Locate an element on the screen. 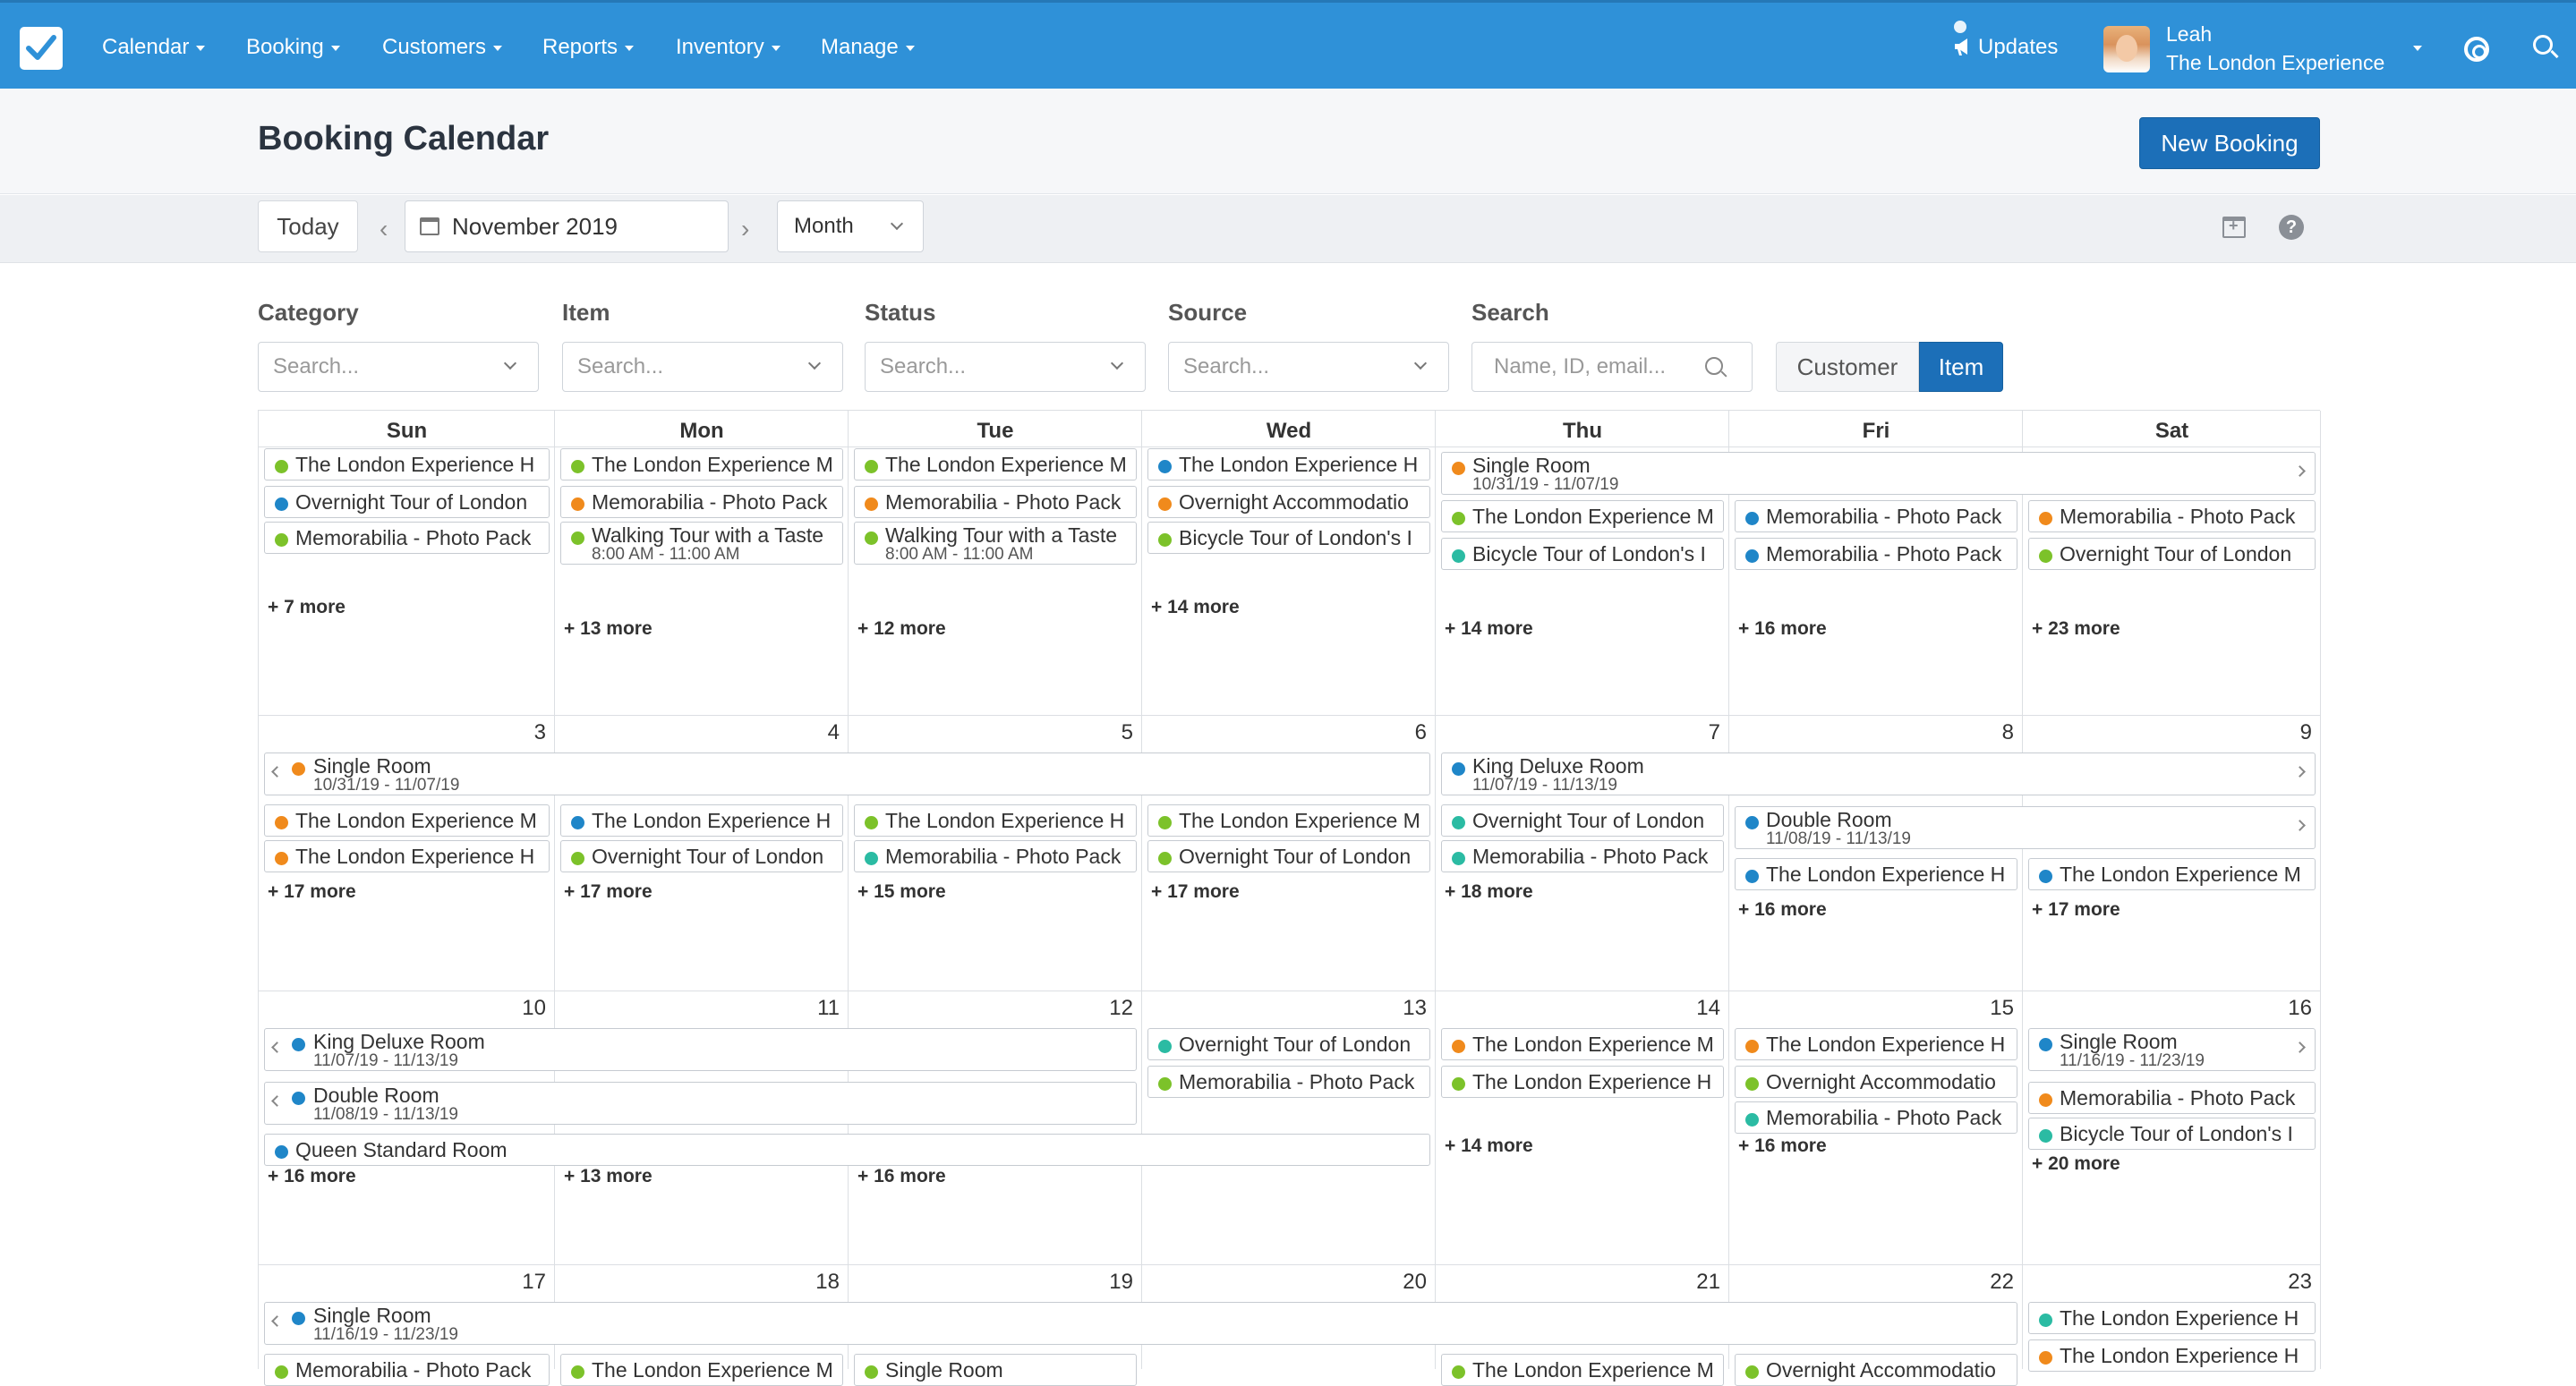 The width and height of the screenshot is (2576, 1386). view-select: Month is located at coordinates (850, 226).